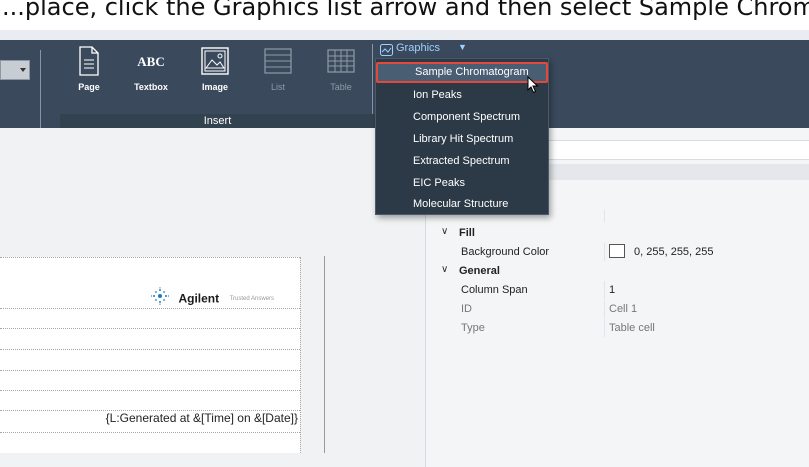  Describe the element at coordinates (278, 62) in the screenshot. I see `list-icon` at that location.